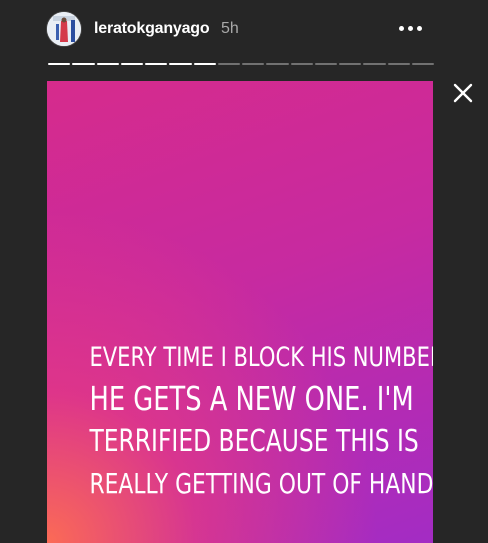 The width and height of the screenshot is (488, 543). What do you see at coordinates (152, 29) in the screenshot?
I see `username: leratokganyago` at bounding box center [152, 29].